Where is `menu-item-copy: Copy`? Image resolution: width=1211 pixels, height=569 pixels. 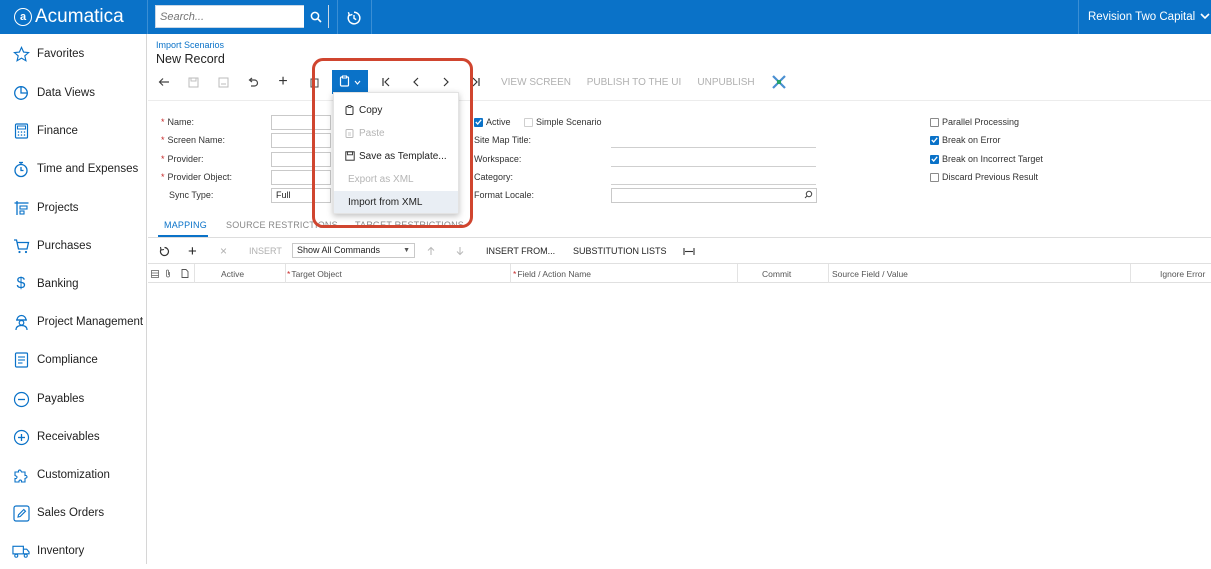
menu-item-copy: Copy is located at coordinates (396, 110).